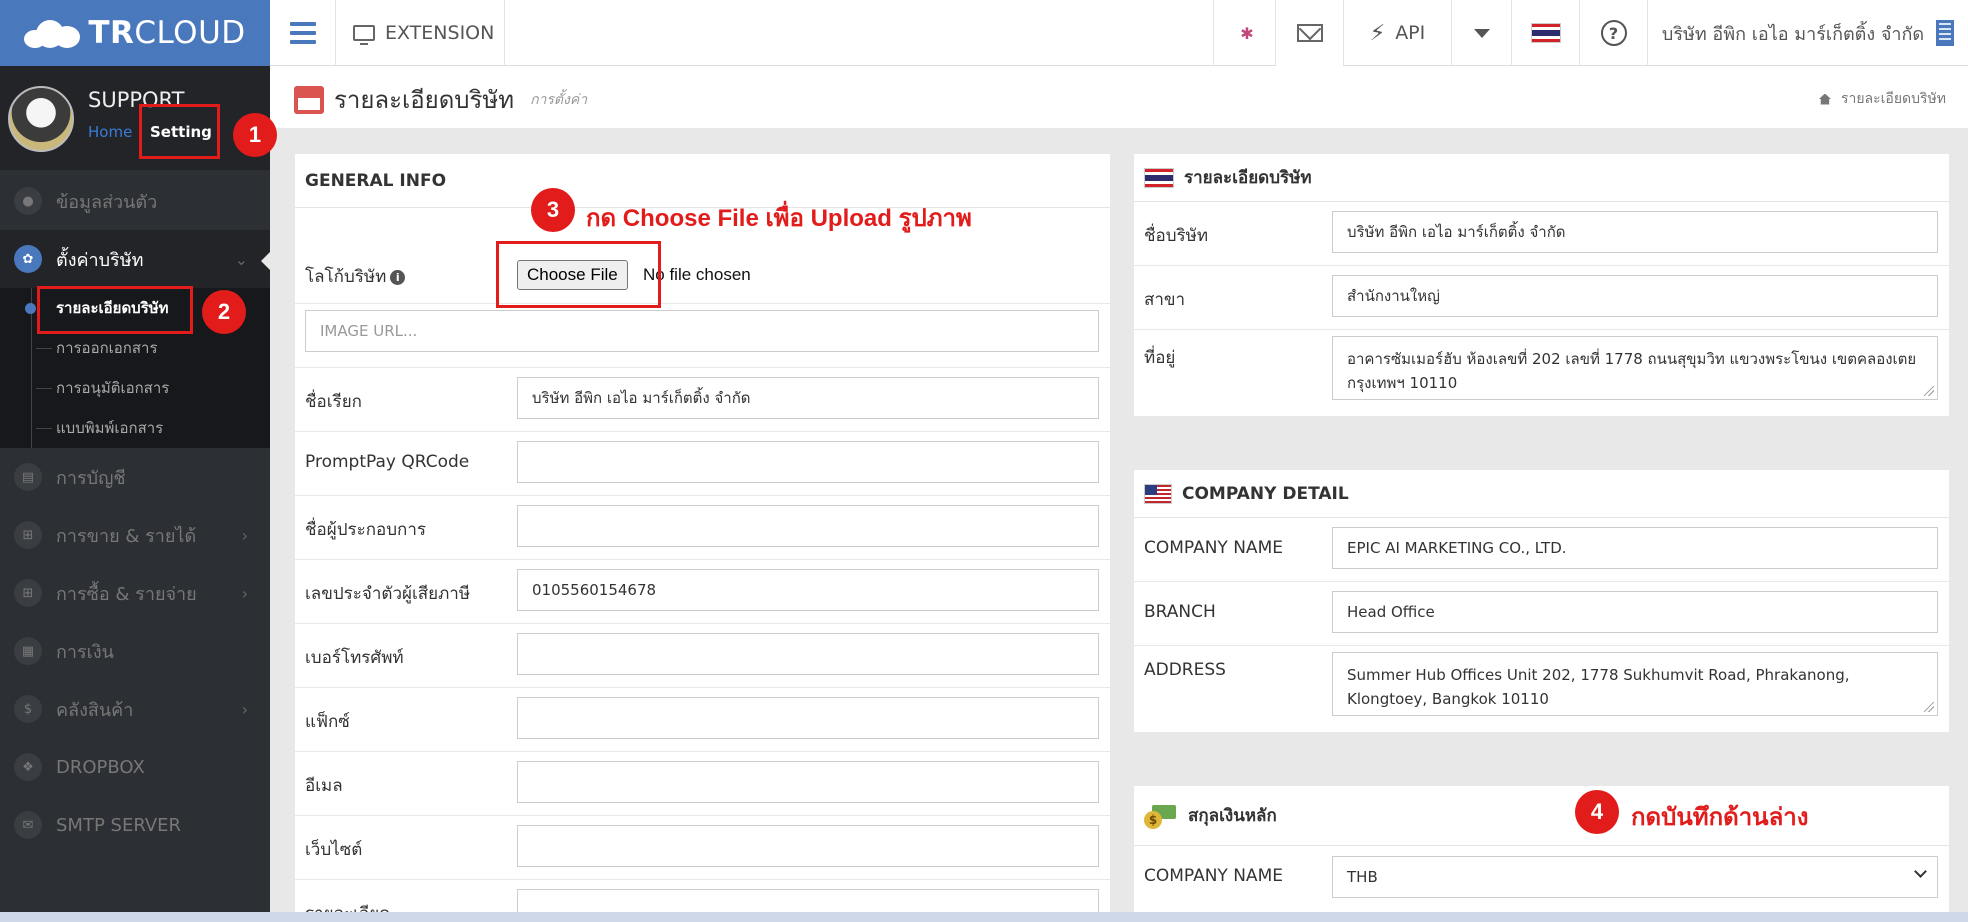  What do you see at coordinates (135, 825) in the screenshot?
I see `sidebar-item-smtp: ✉ SMTP SERVER` at bounding box center [135, 825].